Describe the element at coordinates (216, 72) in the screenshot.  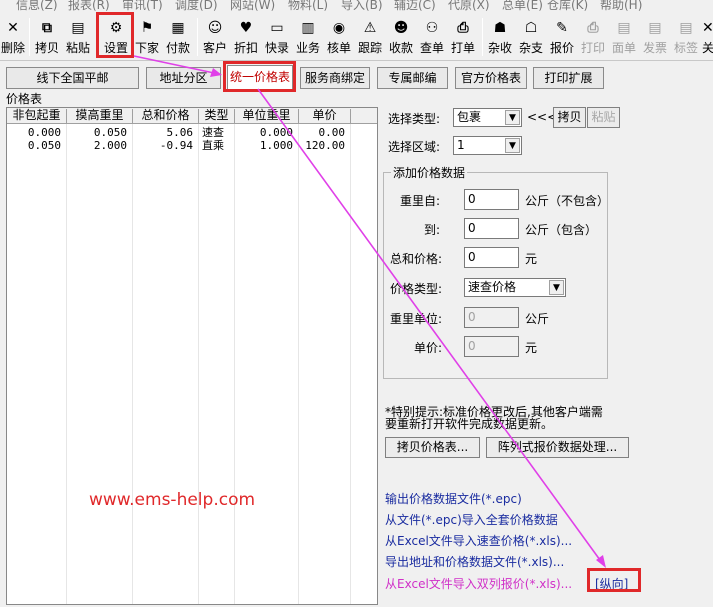
I see `arrow-head-tab` at that location.